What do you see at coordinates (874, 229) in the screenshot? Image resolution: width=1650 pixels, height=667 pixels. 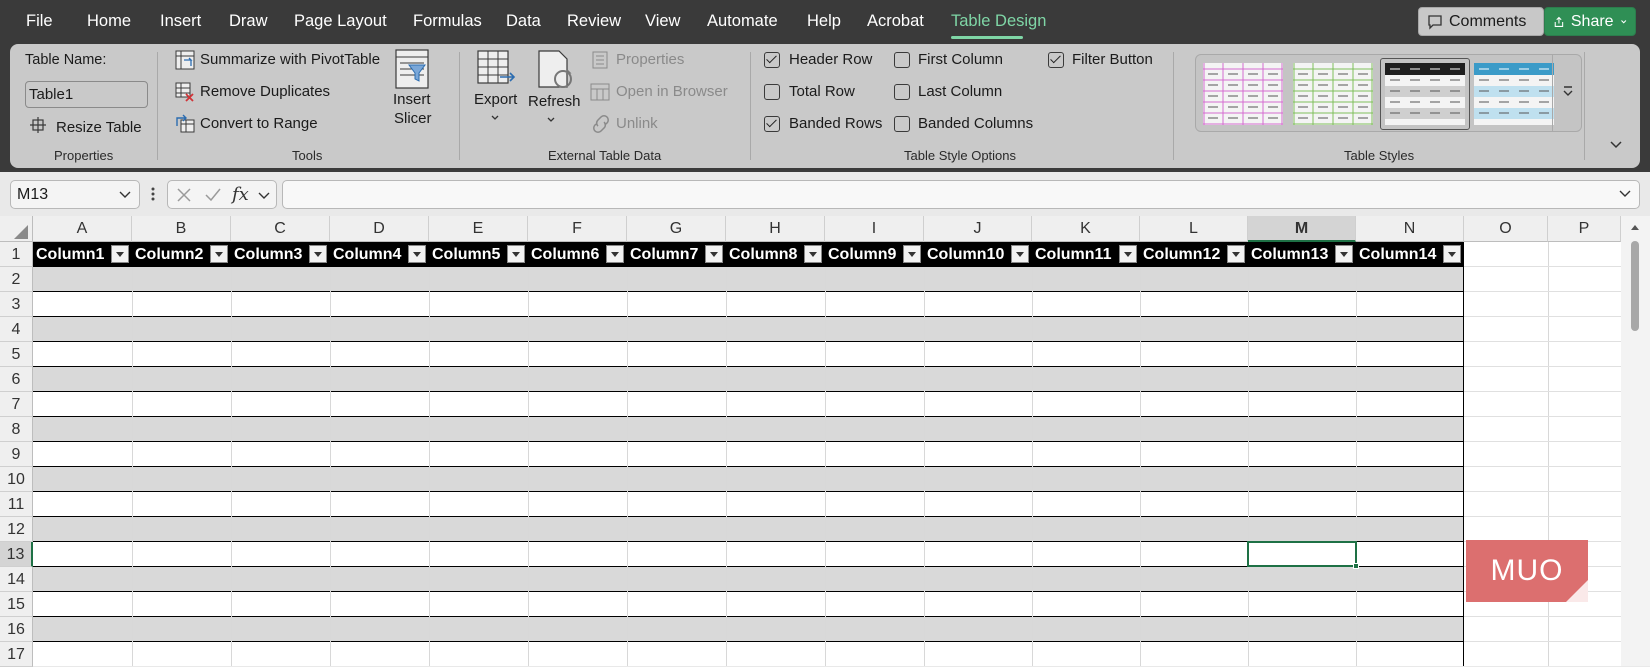 I see `column-header: I` at bounding box center [874, 229].